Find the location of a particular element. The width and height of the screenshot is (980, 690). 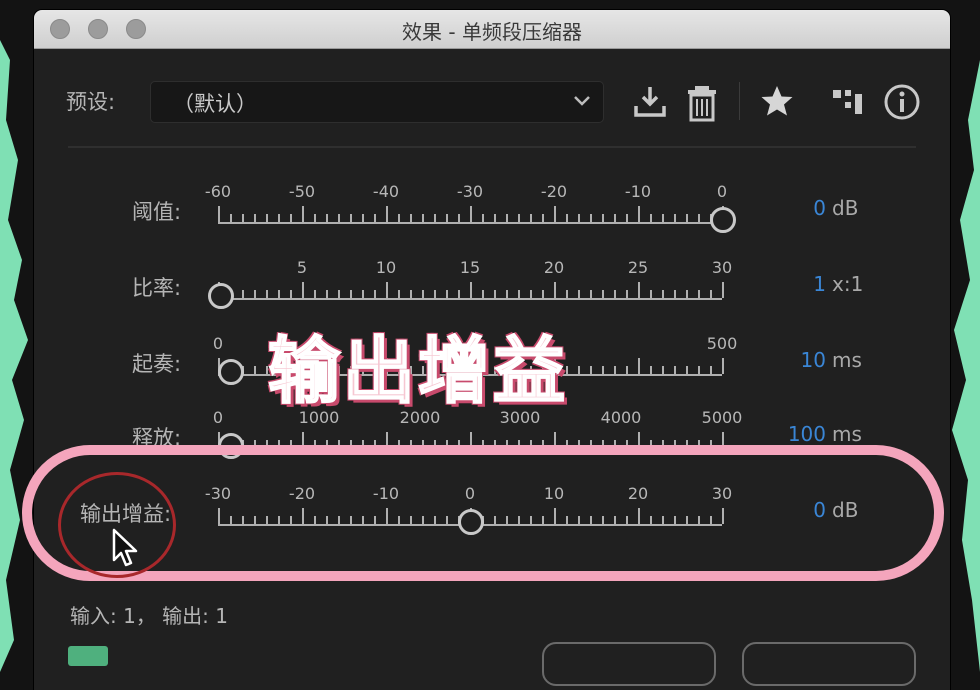

tick-label: -50 is located at coordinates (302, 191).